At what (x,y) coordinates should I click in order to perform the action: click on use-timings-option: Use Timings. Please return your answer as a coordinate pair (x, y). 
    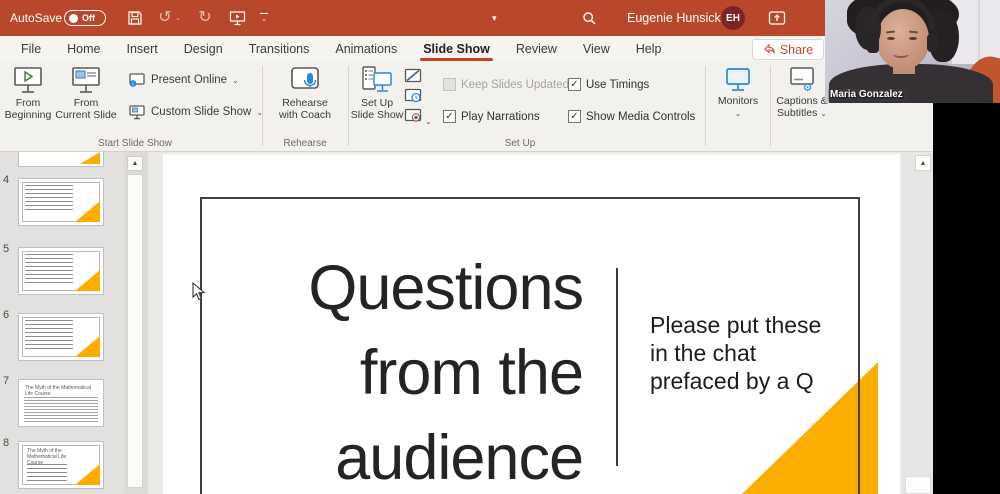
    Looking at the image, I should click on (608, 84).